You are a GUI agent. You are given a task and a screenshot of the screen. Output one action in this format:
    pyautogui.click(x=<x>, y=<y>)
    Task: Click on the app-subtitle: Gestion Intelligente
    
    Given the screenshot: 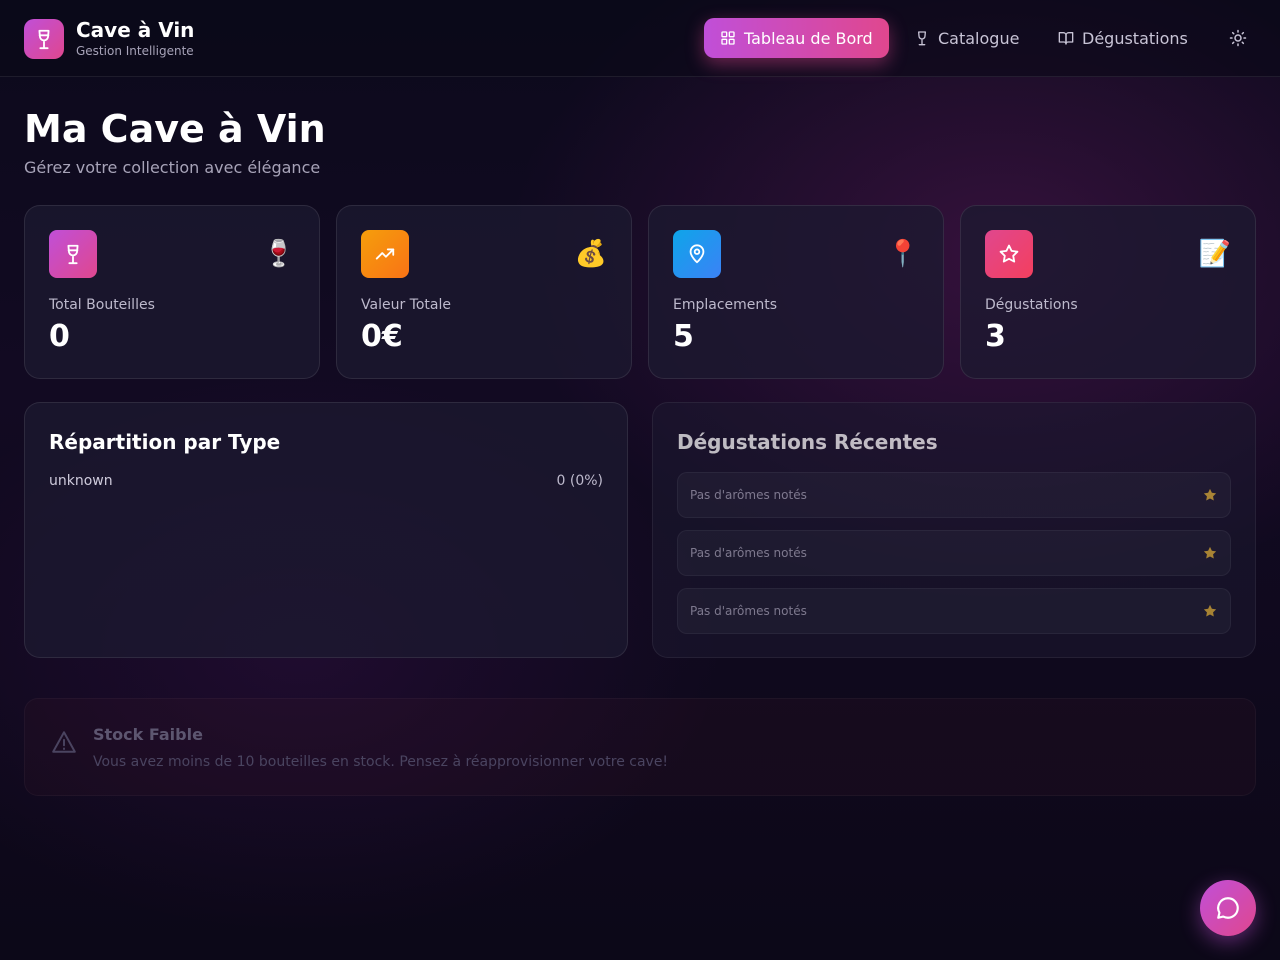 What is the action you would take?
    pyautogui.click(x=135, y=51)
    